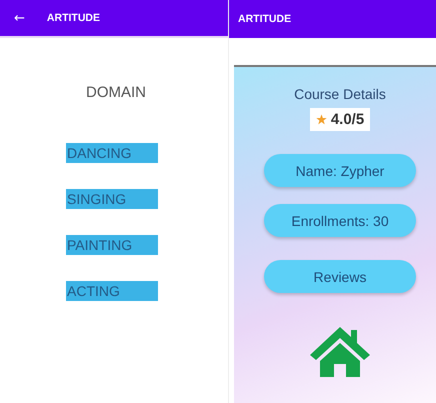 Image resolution: width=436 pixels, height=403 pixels. What do you see at coordinates (112, 291) in the screenshot?
I see `domain-button: ACTING` at bounding box center [112, 291].